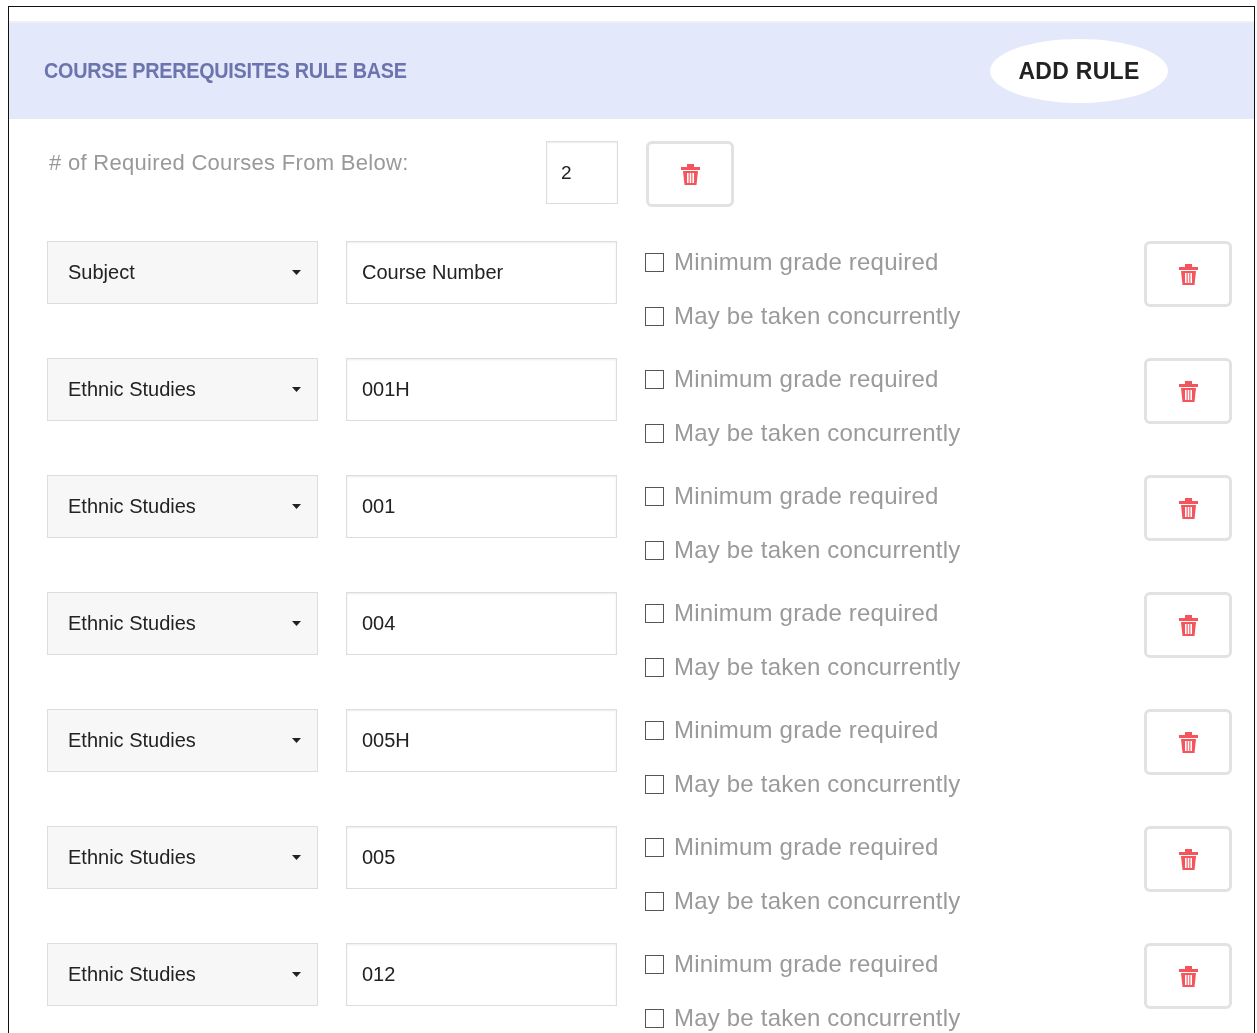 The image size is (1257, 1033). I want to click on course-number-field: 005H, so click(481, 740).